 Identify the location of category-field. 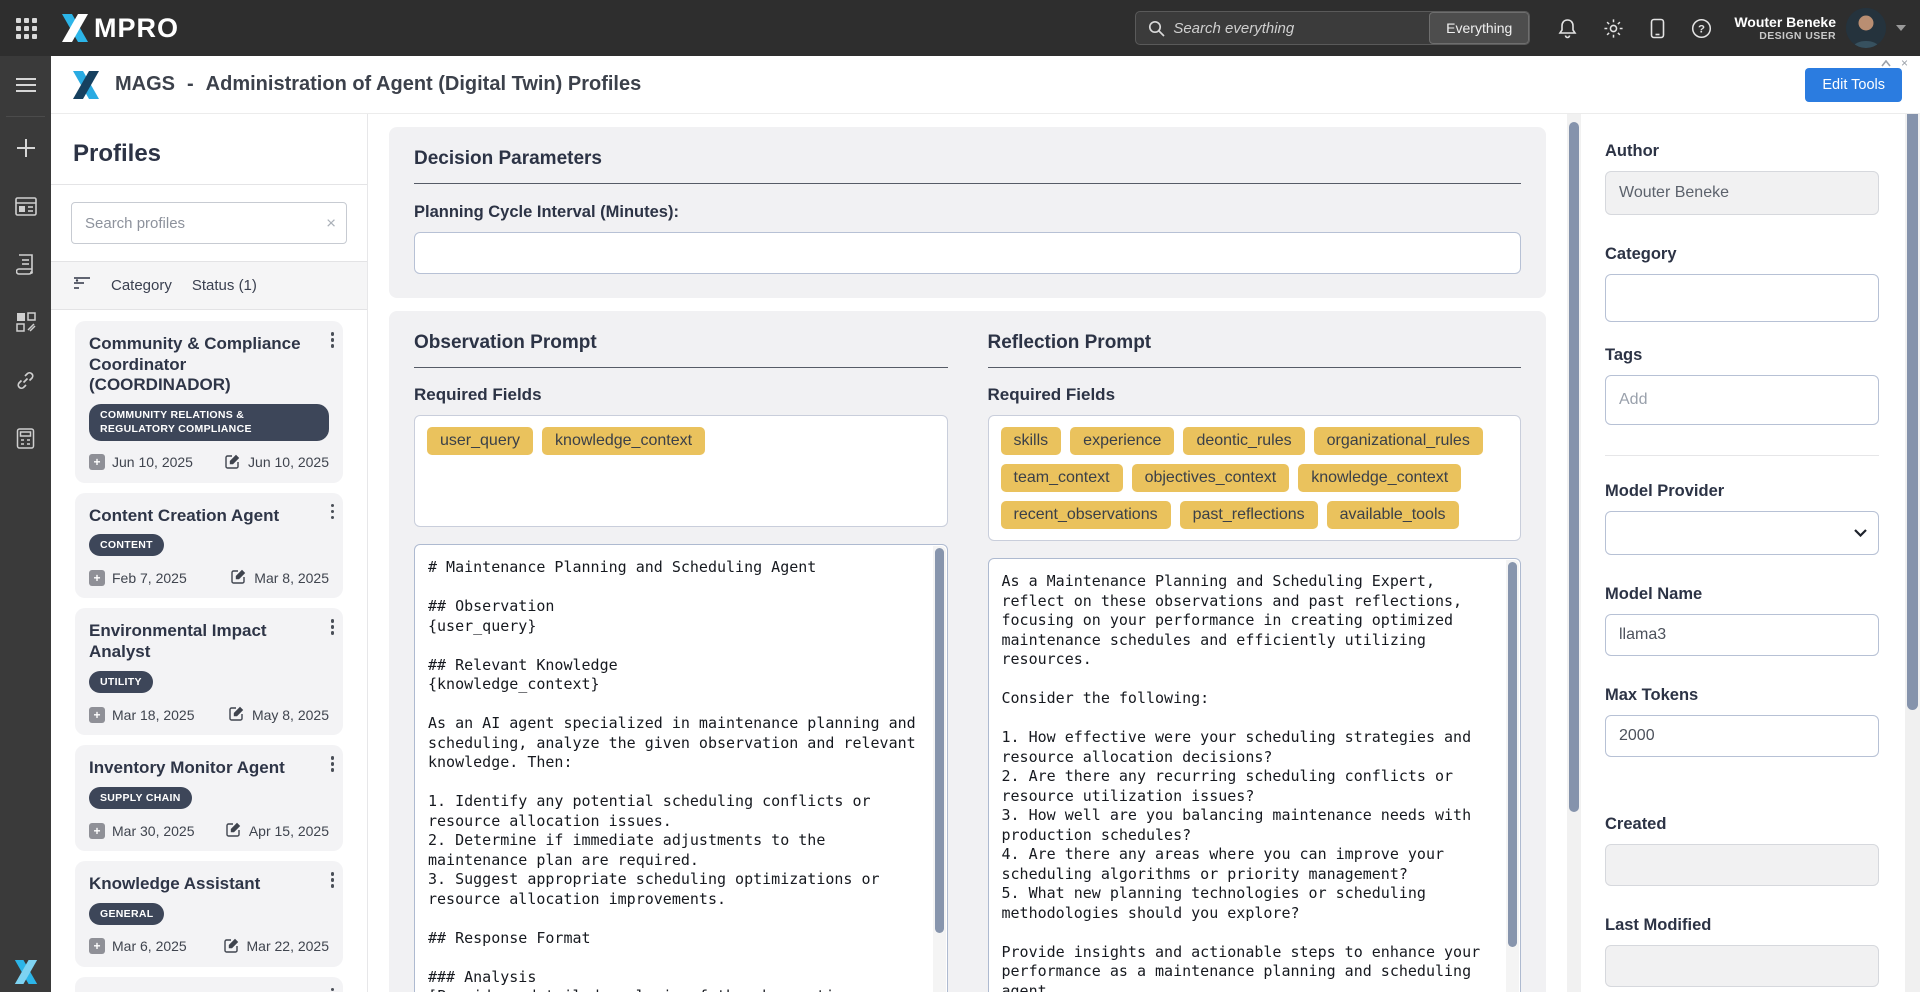
(1742, 298).